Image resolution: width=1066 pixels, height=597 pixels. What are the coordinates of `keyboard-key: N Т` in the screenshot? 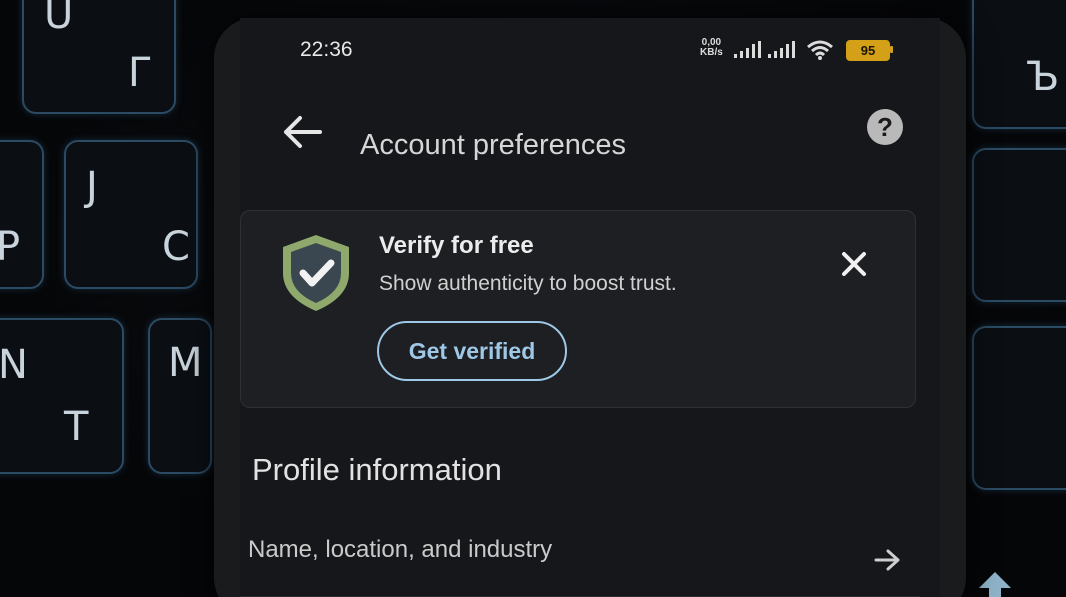 It's located at (62, 396).